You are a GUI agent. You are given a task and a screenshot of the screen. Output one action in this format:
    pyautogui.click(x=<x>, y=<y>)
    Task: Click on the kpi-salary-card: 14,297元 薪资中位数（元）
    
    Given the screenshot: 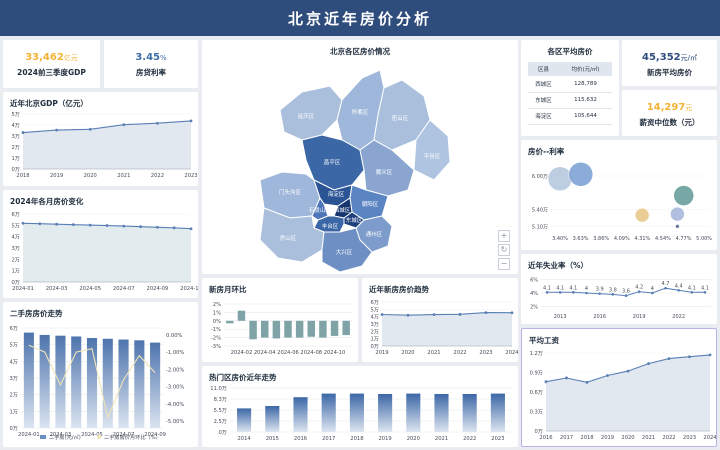 What is the action you would take?
    pyautogui.click(x=669, y=113)
    